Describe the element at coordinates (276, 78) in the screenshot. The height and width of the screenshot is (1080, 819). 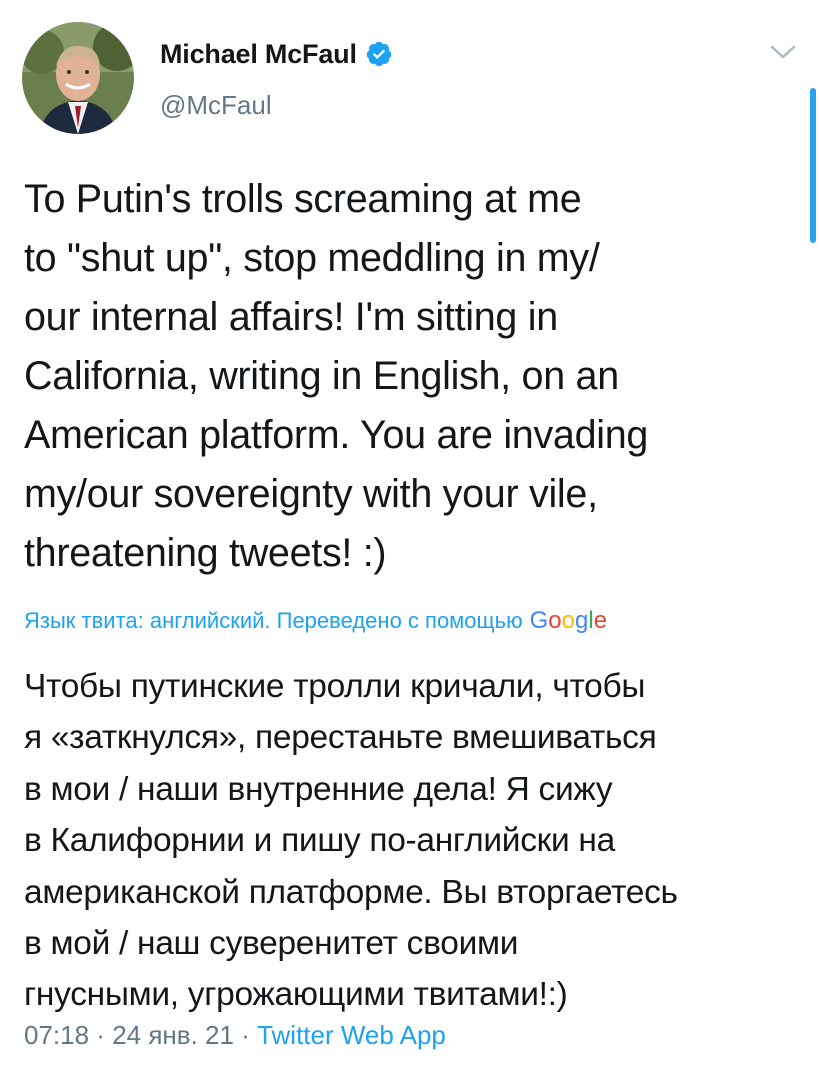
I see `tweet-author: Michael McFaul @McFaul` at that location.